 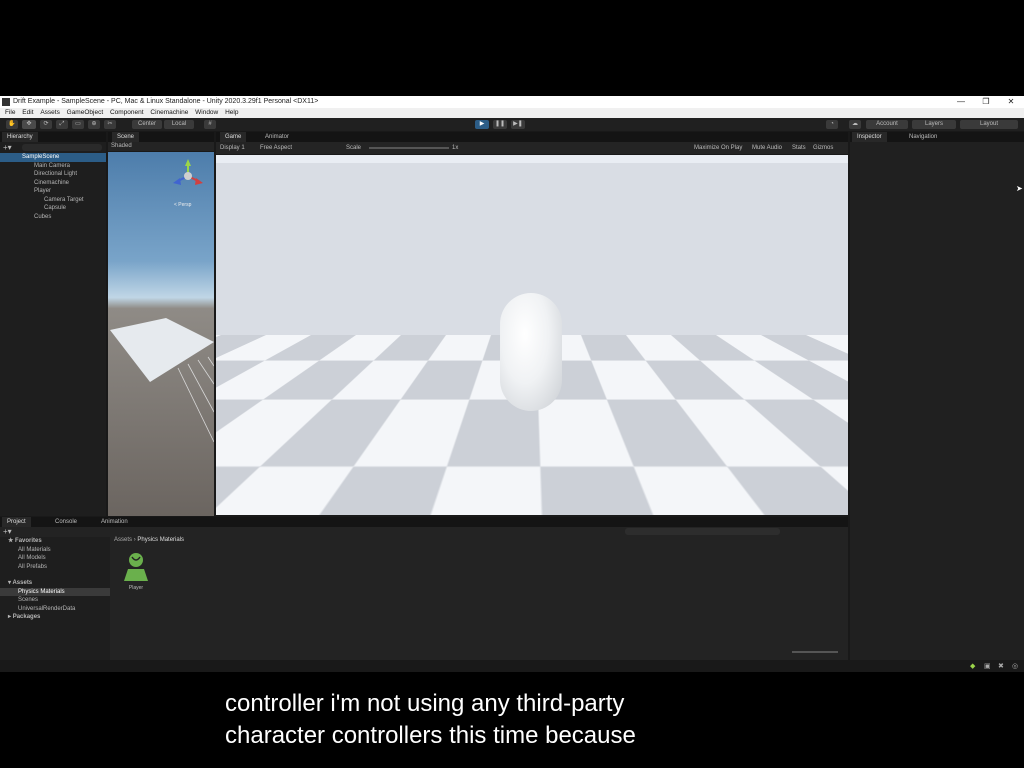 What do you see at coordinates (53, 174) in the screenshot?
I see `tree-item-directional-light: Directional Light` at bounding box center [53, 174].